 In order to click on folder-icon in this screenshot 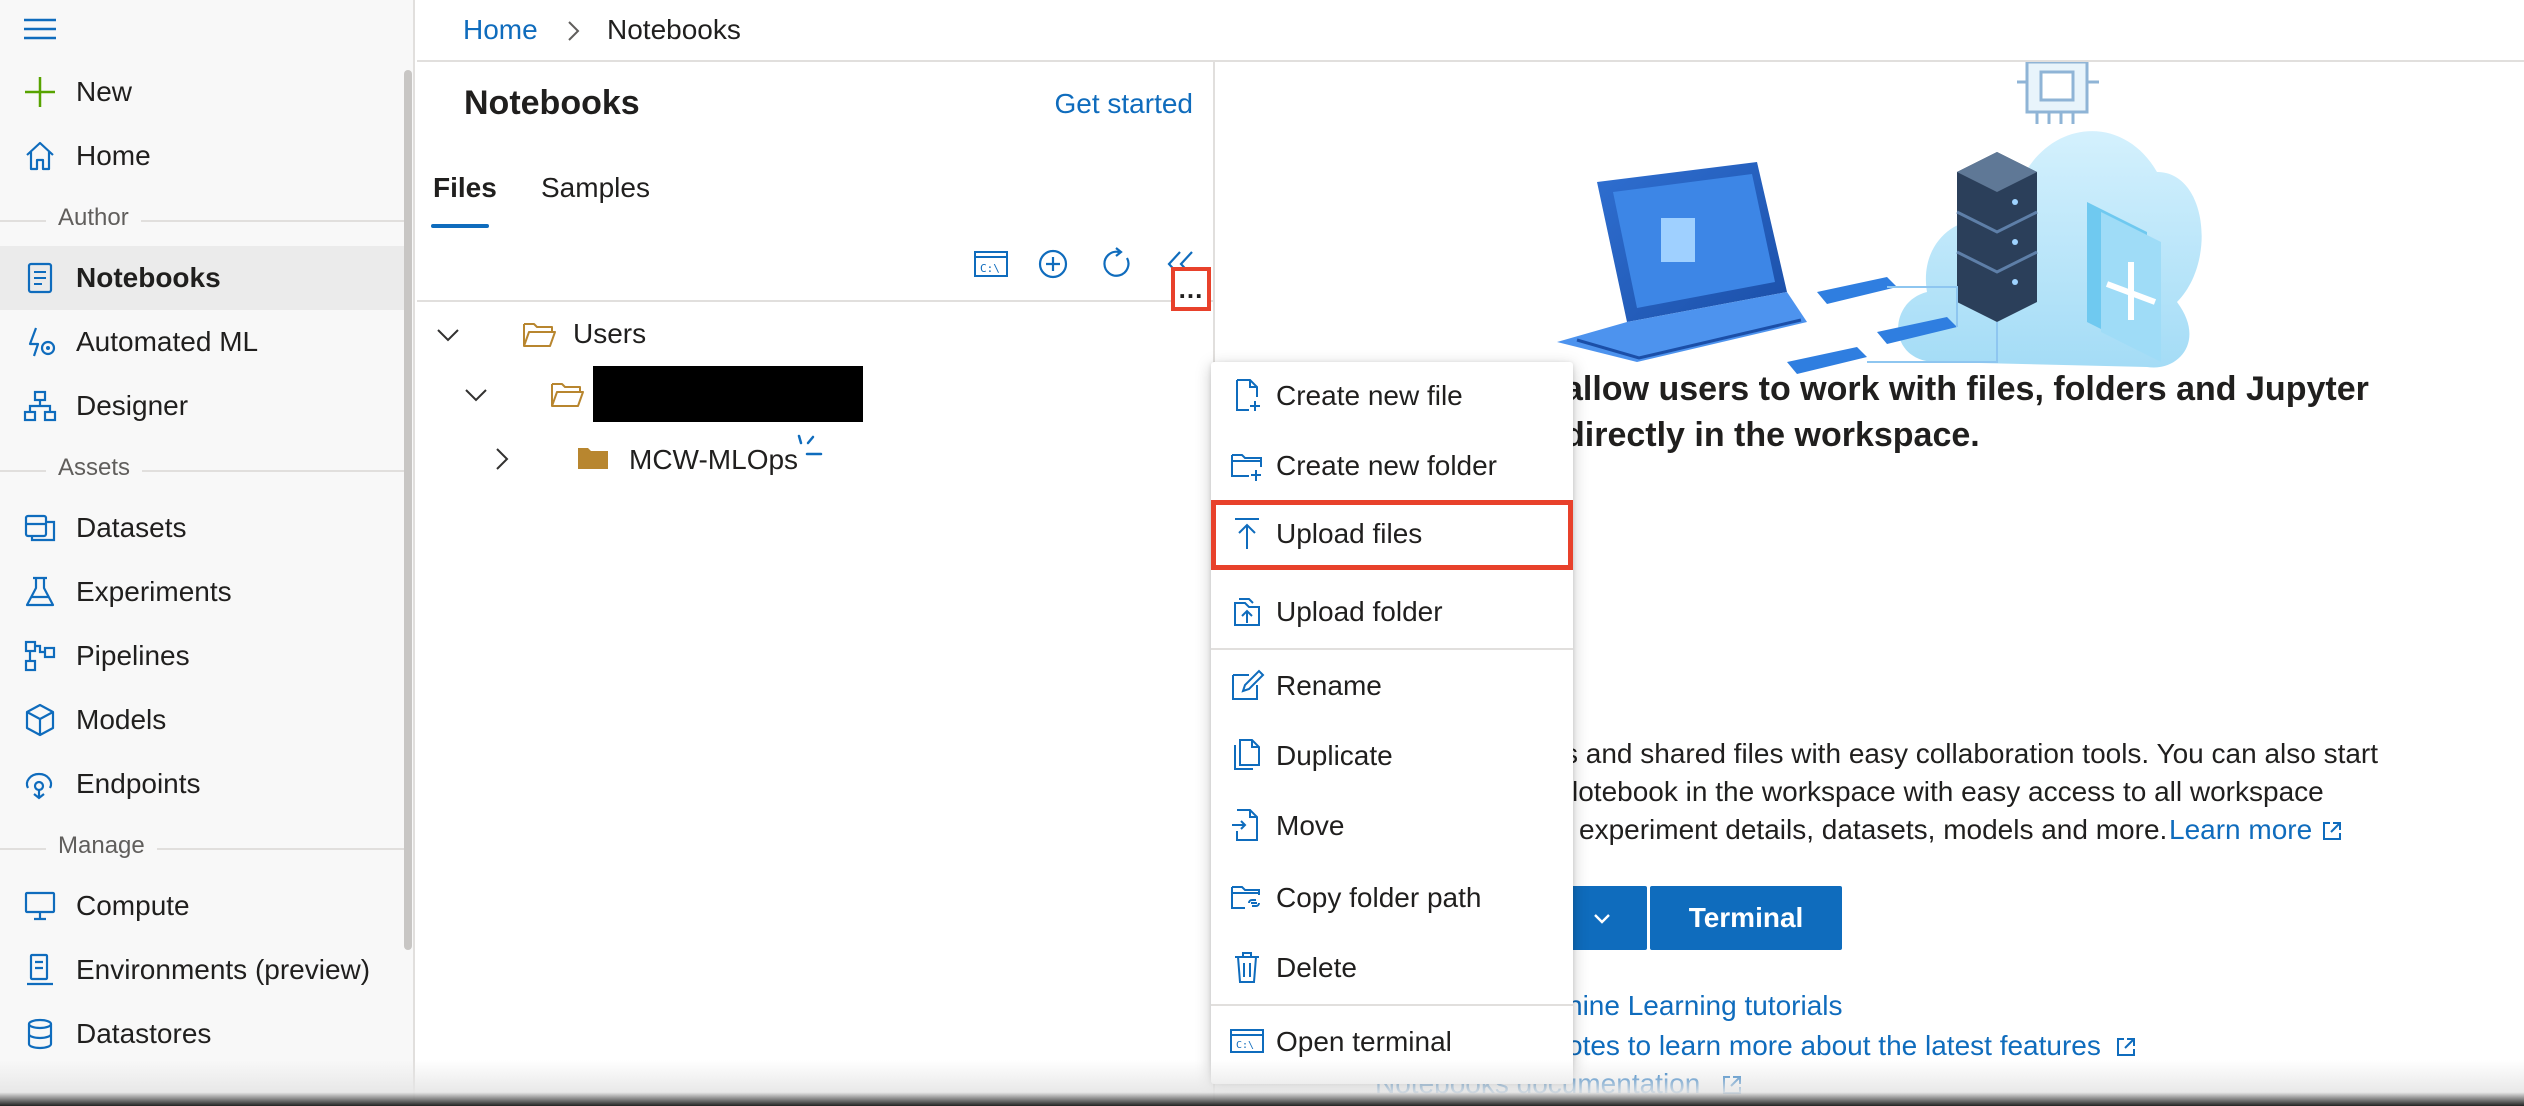, I will do `click(593, 458)`.